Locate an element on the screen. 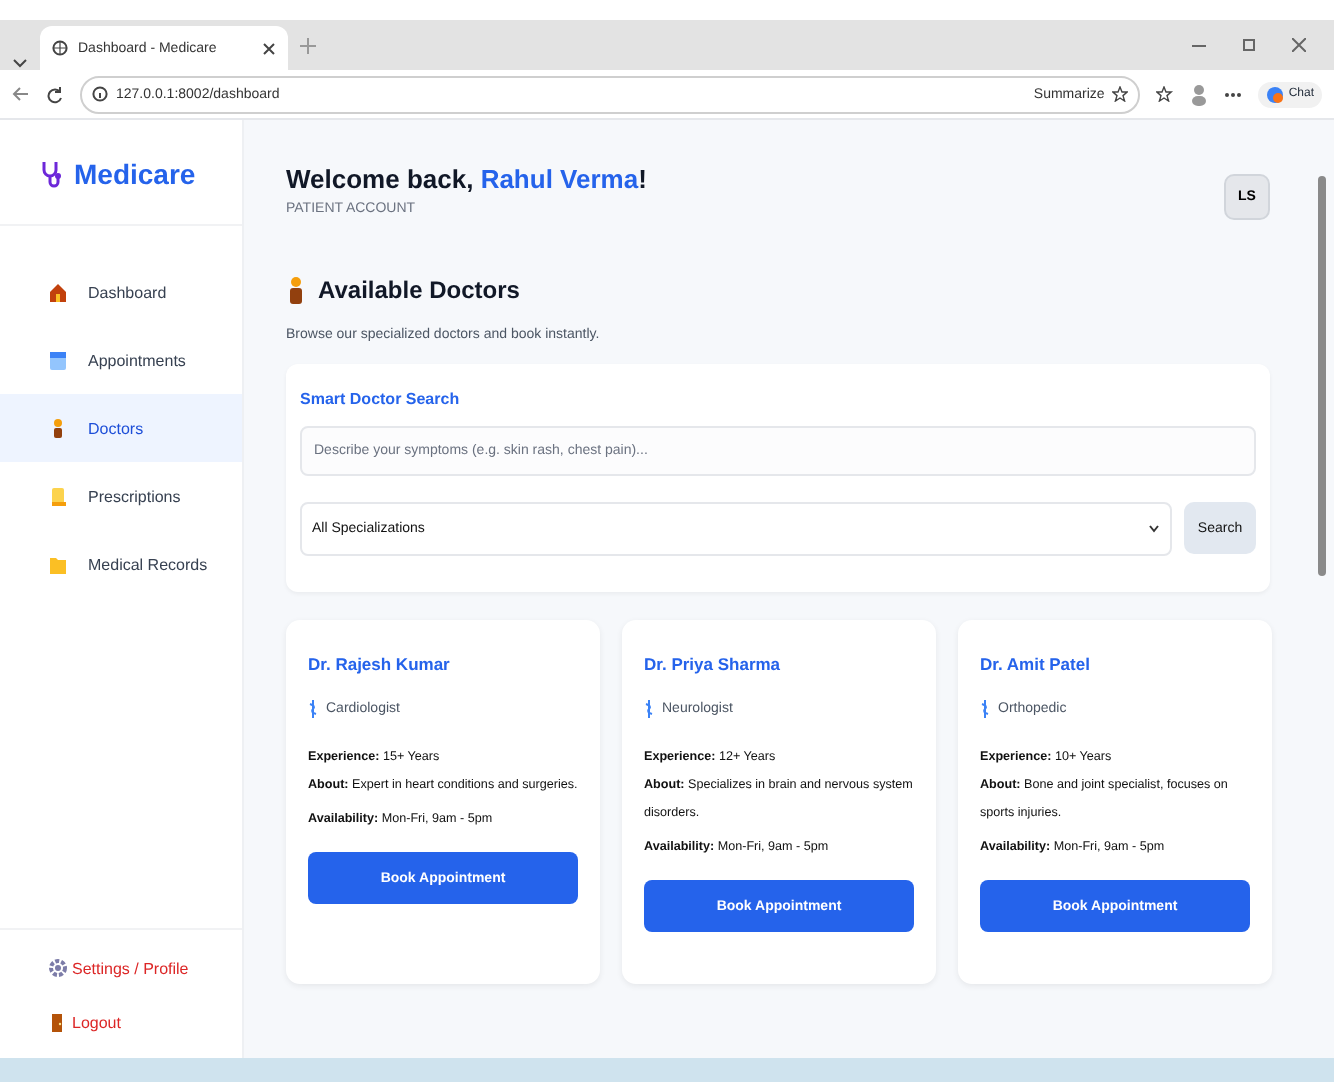 The width and height of the screenshot is (1334, 1082). favorites-icon is located at coordinates (1165, 94).